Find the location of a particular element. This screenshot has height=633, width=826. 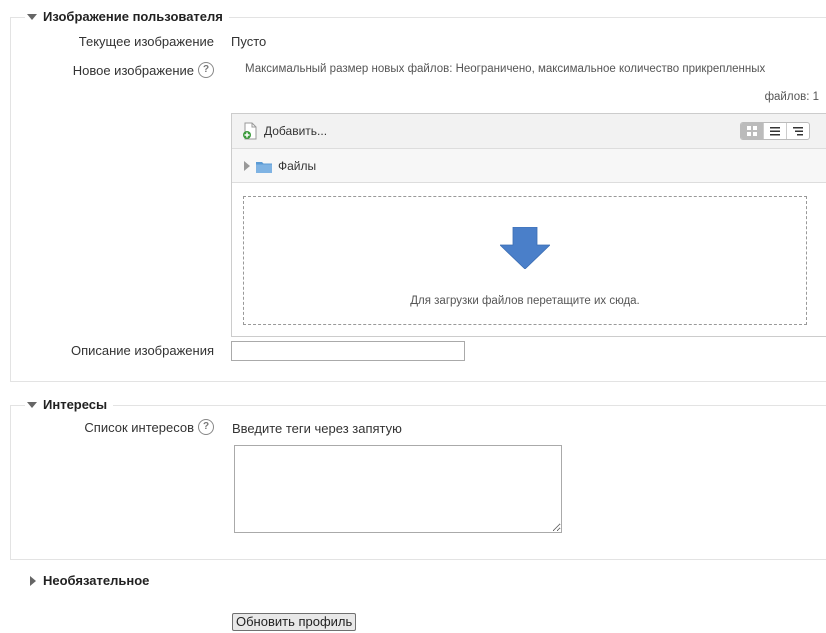

list-view-icon is located at coordinates (774, 131).